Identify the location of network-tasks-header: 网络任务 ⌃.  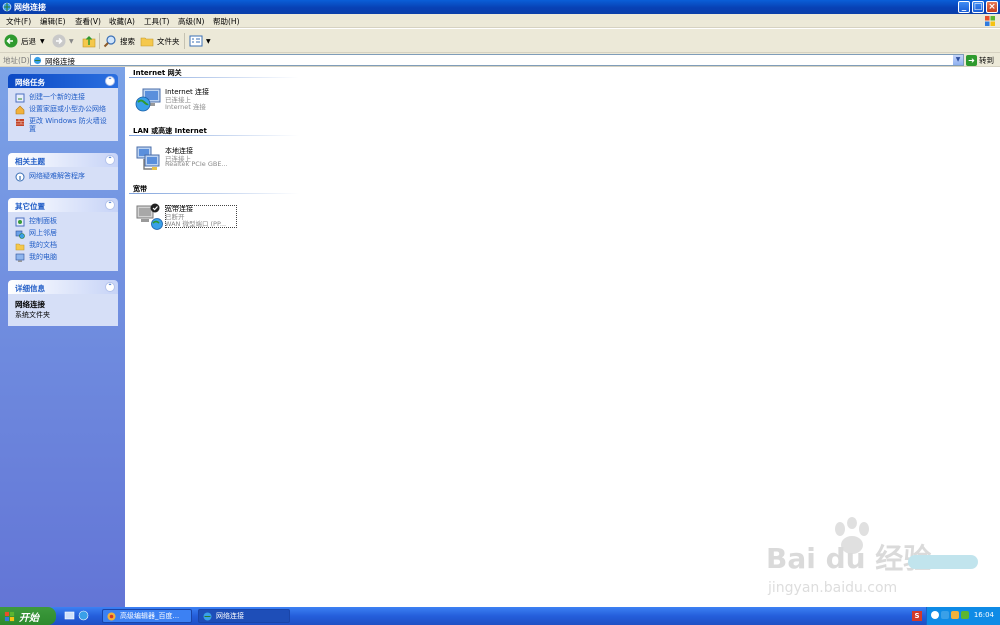
(63, 81).